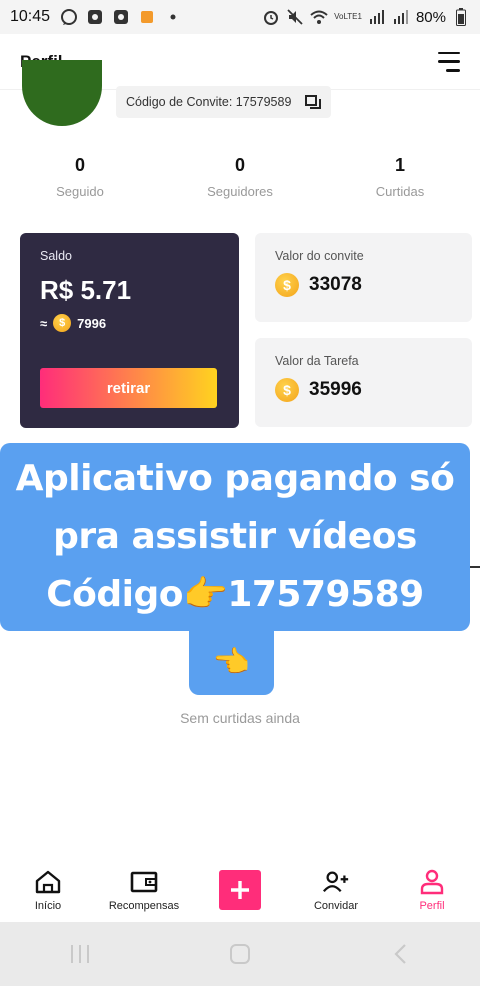 This screenshot has width=480, height=986. Describe the element at coordinates (128, 388) in the screenshot. I see `withdraw-button: retirar` at that location.